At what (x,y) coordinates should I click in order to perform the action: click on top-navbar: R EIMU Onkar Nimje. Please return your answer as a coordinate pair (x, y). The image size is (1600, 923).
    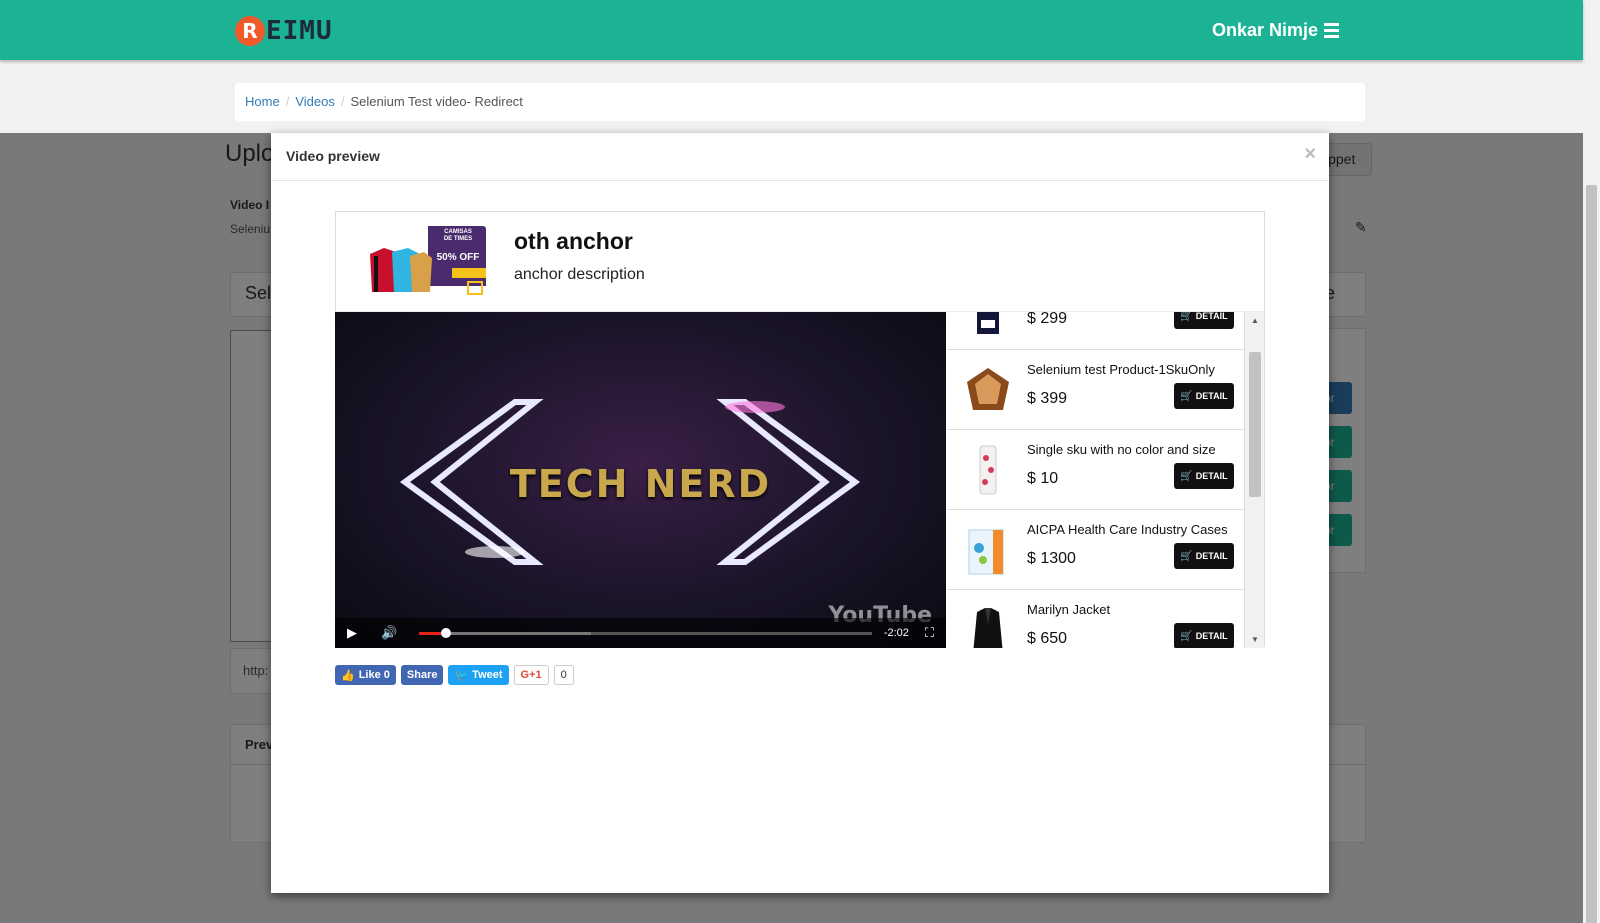
    Looking at the image, I should click on (791, 30).